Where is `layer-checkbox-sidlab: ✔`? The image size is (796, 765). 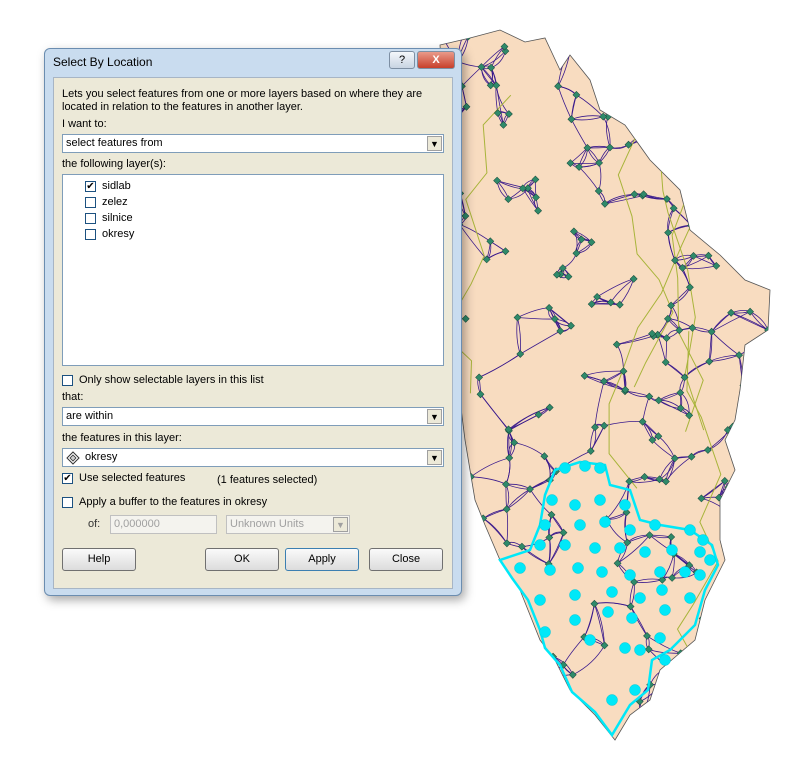 layer-checkbox-sidlab: ✔ is located at coordinates (90, 186).